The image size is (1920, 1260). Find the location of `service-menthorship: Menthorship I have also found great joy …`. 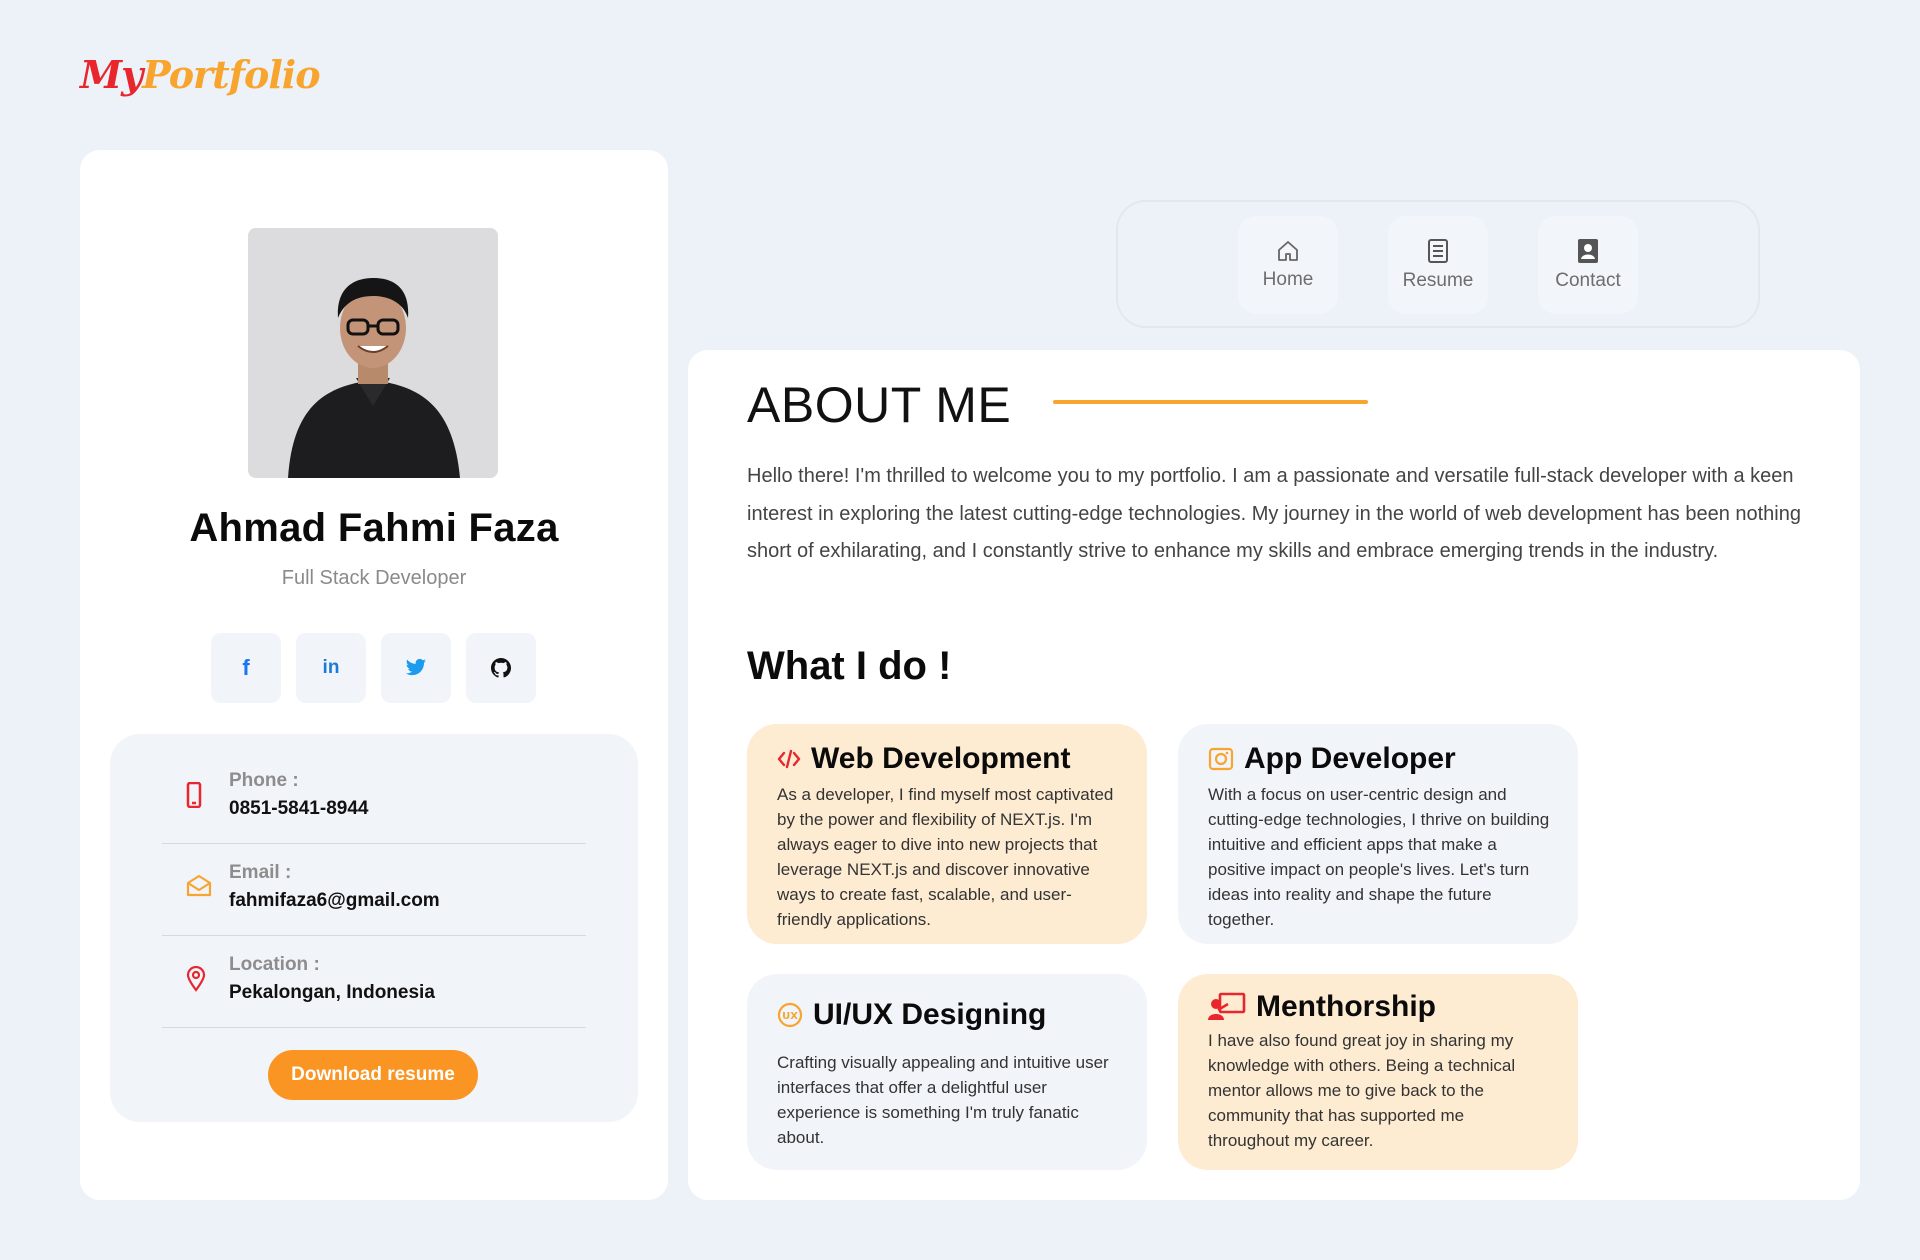

service-menthorship: Menthorship I have also found great joy … is located at coordinates (1378, 1072).